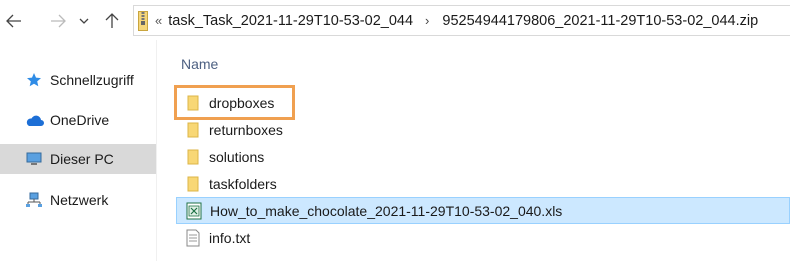  What do you see at coordinates (193, 238) in the screenshot?
I see `text-file-icon` at bounding box center [193, 238].